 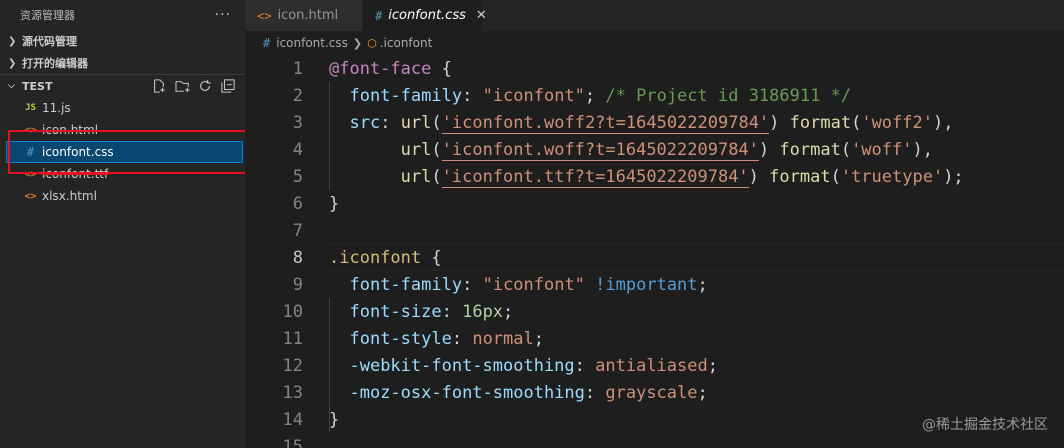 I want to click on close-icon: ✕, so click(x=481, y=15).